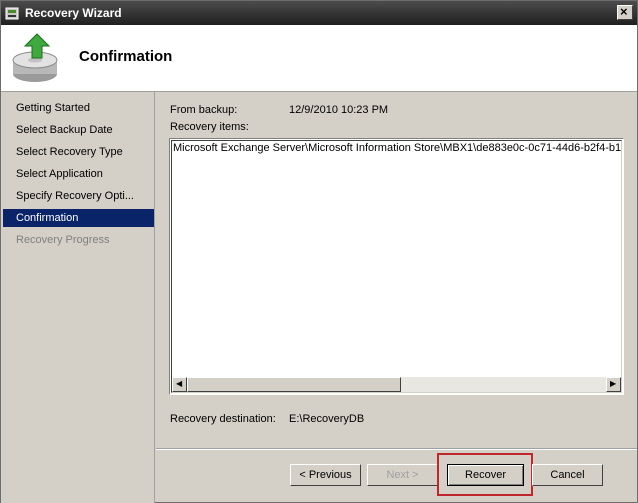 The height and width of the screenshot is (503, 638). Describe the element at coordinates (126, 56) in the screenshot. I see `page-title: Confirmation` at that location.